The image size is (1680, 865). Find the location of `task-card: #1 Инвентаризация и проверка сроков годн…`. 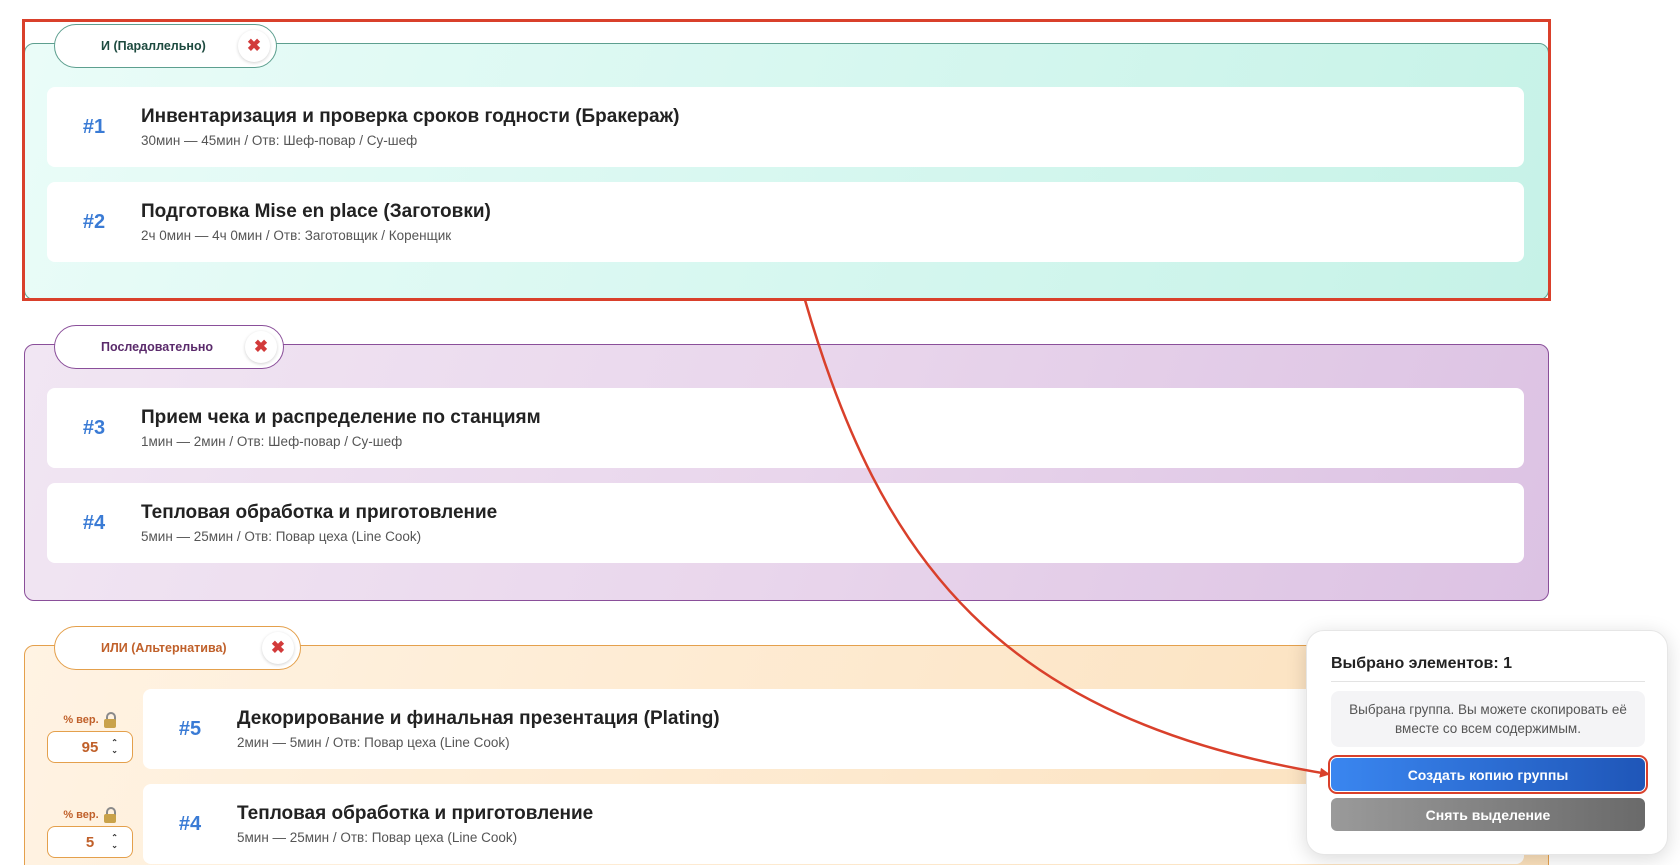

task-card: #1 Инвентаризация и проверка сроков годн… is located at coordinates (785, 127).